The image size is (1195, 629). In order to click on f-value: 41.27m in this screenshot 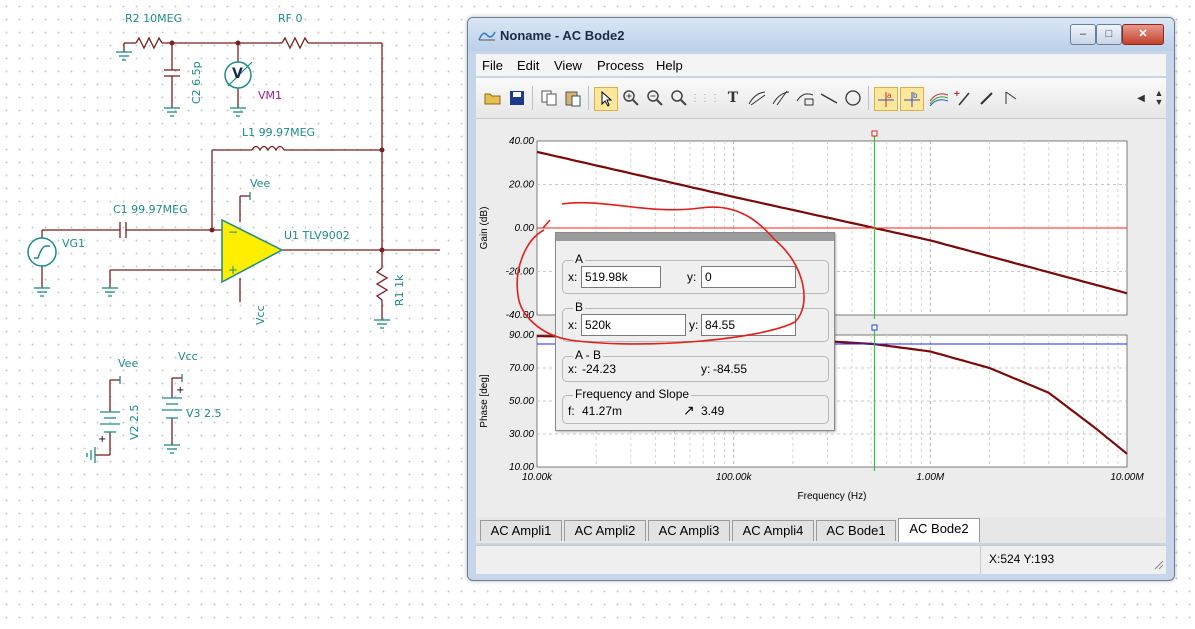, I will do `click(602, 411)`.